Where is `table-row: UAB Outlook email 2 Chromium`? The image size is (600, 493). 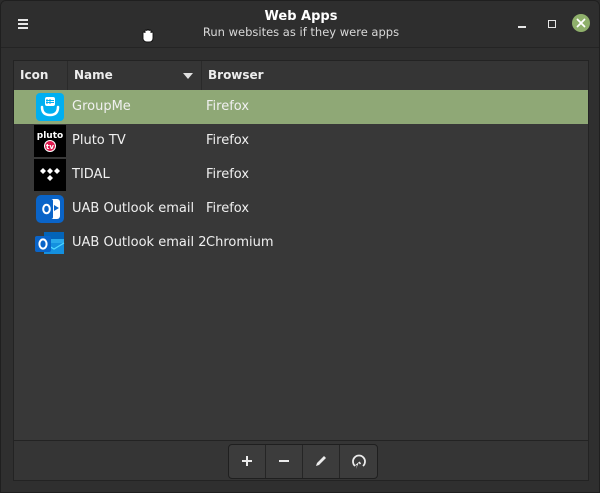 table-row: UAB Outlook email 2 Chromium is located at coordinates (301, 243).